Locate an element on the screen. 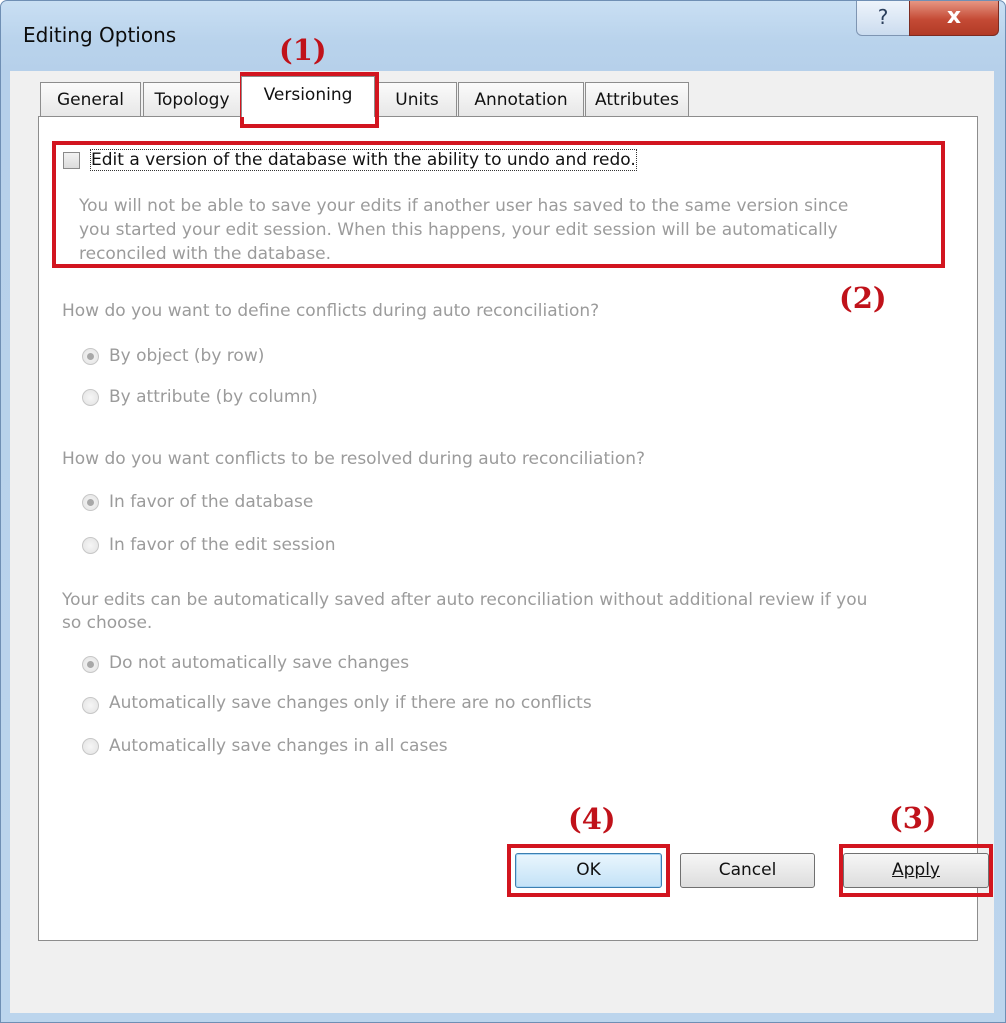 The image size is (1006, 1023). close-button: x is located at coordinates (954, 18).